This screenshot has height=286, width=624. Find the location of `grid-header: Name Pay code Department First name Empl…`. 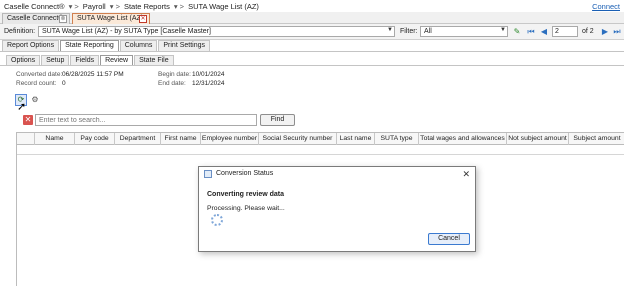

grid-header: Name Pay code Department First name Empl… is located at coordinates (320, 139).